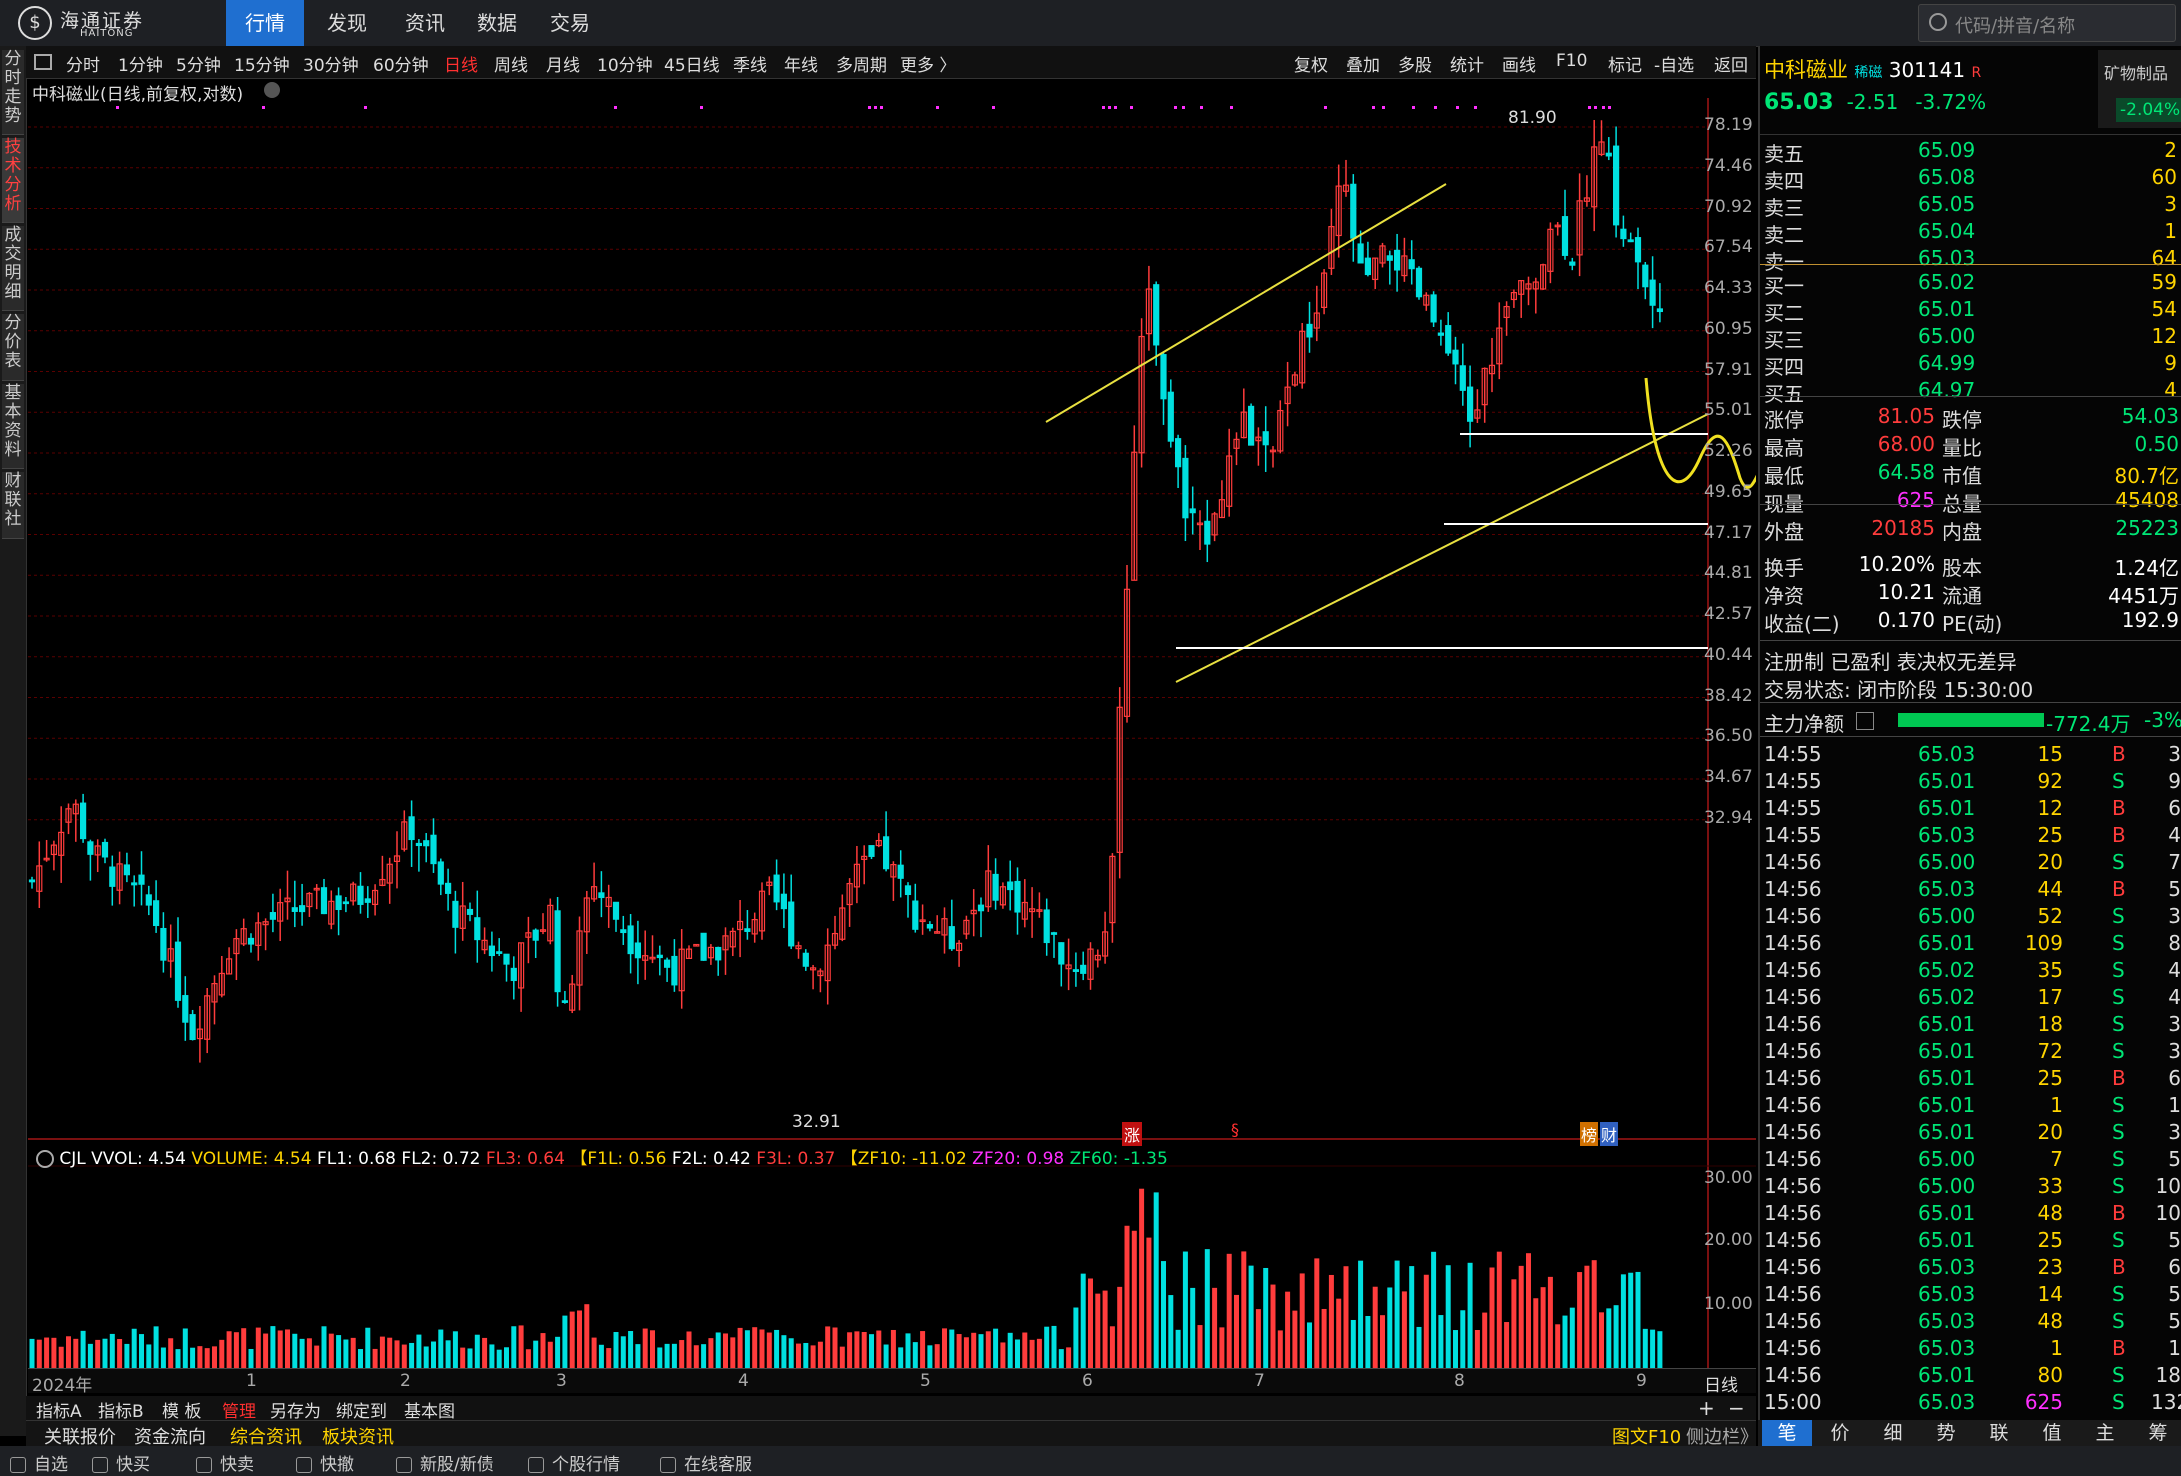 The image size is (2181, 1476). I want to click on period-10min: 10分钟, so click(625, 63).